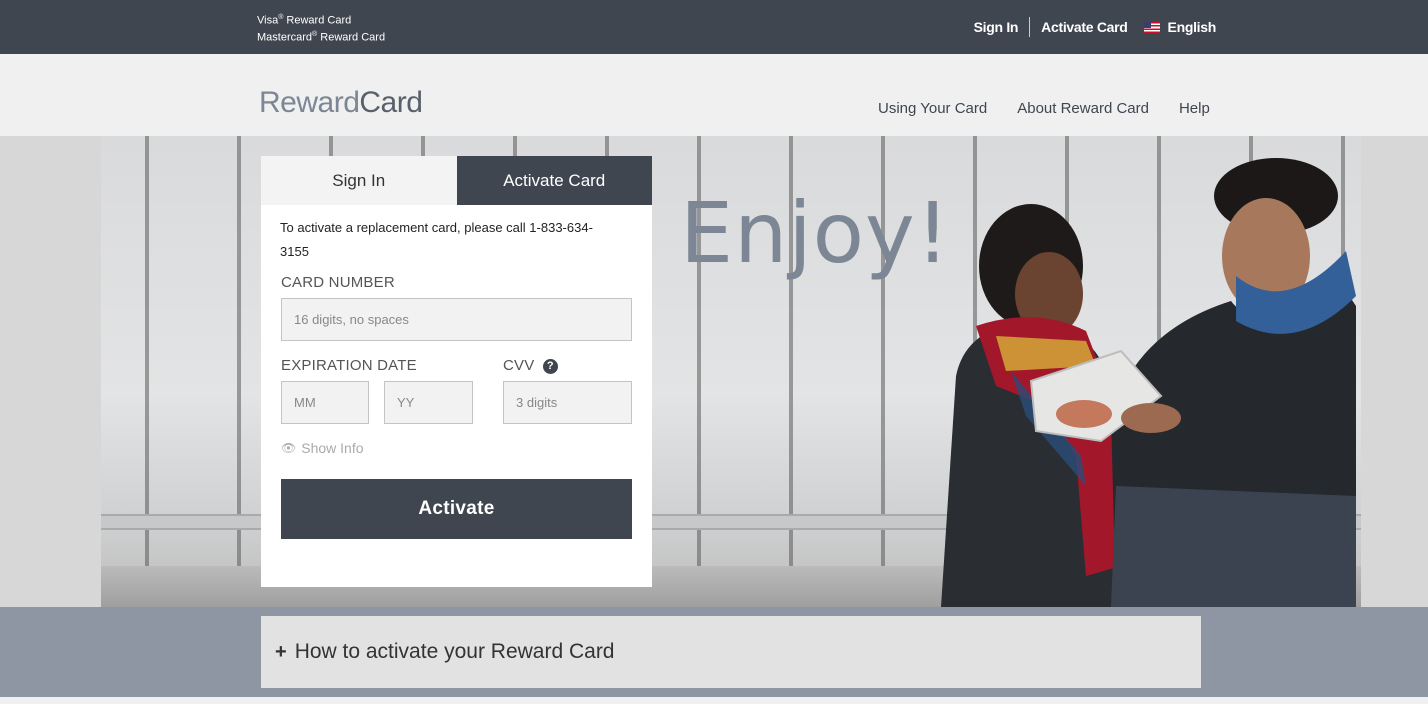  Describe the element at coordinates (731, 652) in the screenshot. I see `how-to-activate-accordion: + How to activate your Reward Card` at that location.